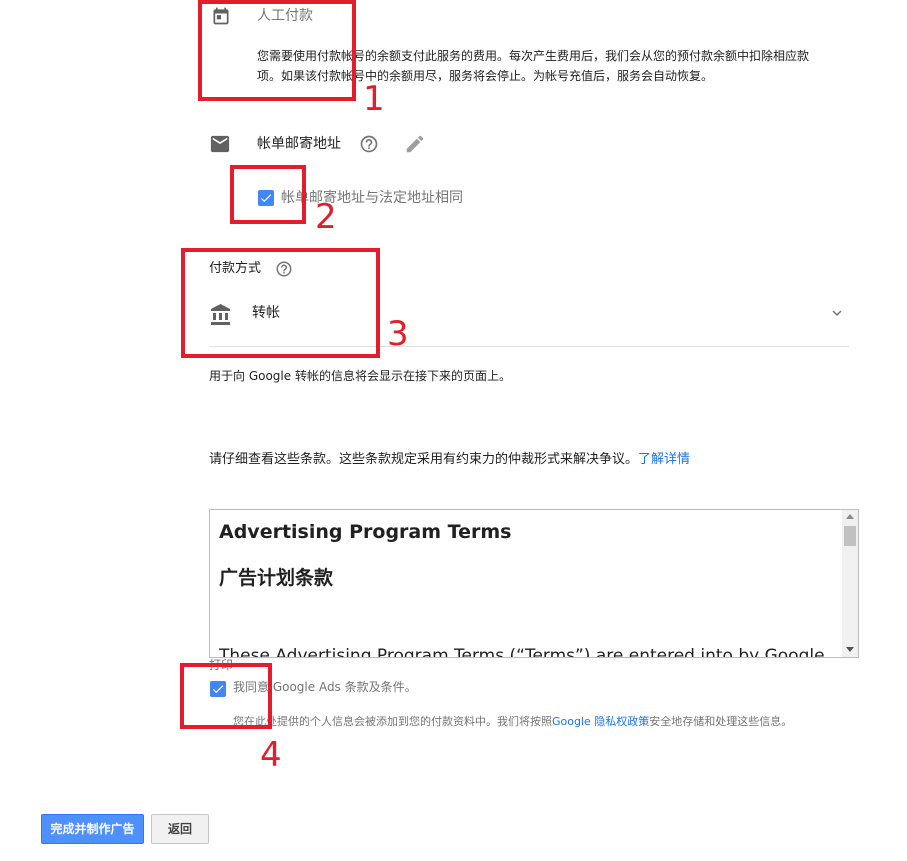  Describe the element at coordinates (721, 721) in the screenshot. I see `privacy-suffix: 安全地存储和处理这些信息。` at that location.